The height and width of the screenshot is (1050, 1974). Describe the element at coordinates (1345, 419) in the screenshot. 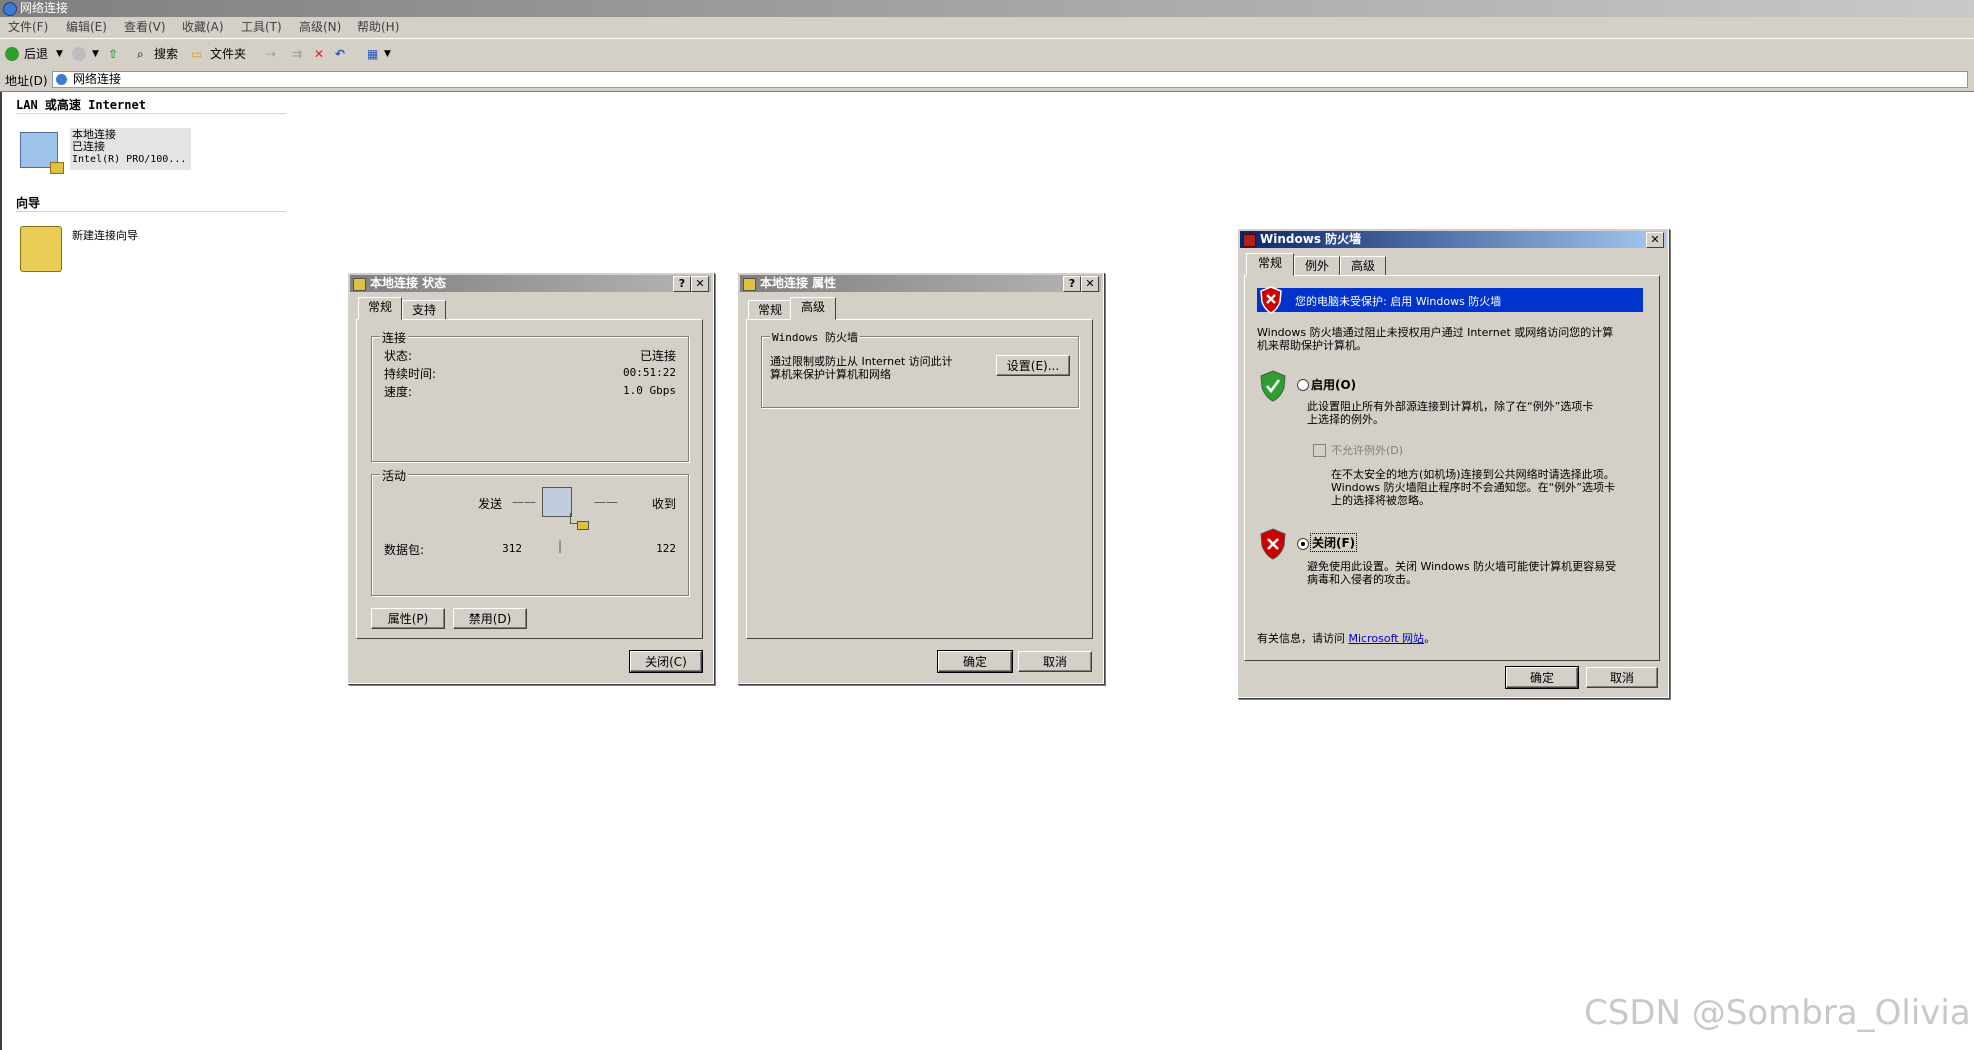

I see `on-description-line2: 上选择的例外。` at that location.